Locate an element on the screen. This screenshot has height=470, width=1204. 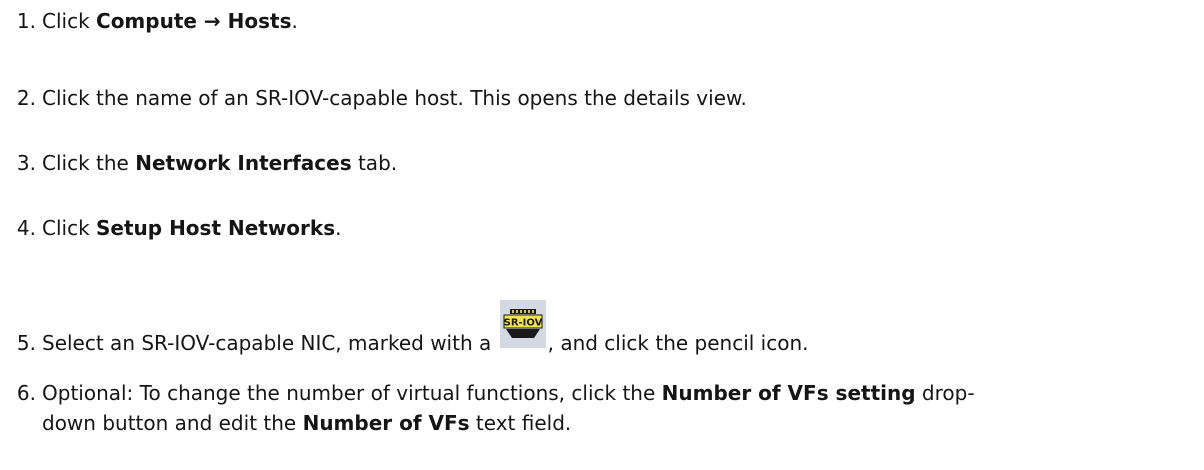
step-text: Click the Network Interfaces tab. is located at coordinates (220, 163).